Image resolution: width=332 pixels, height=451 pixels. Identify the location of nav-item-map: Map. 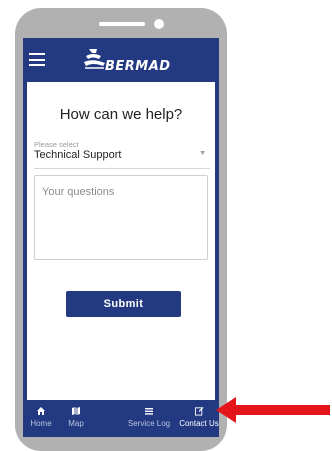
(76, 417).